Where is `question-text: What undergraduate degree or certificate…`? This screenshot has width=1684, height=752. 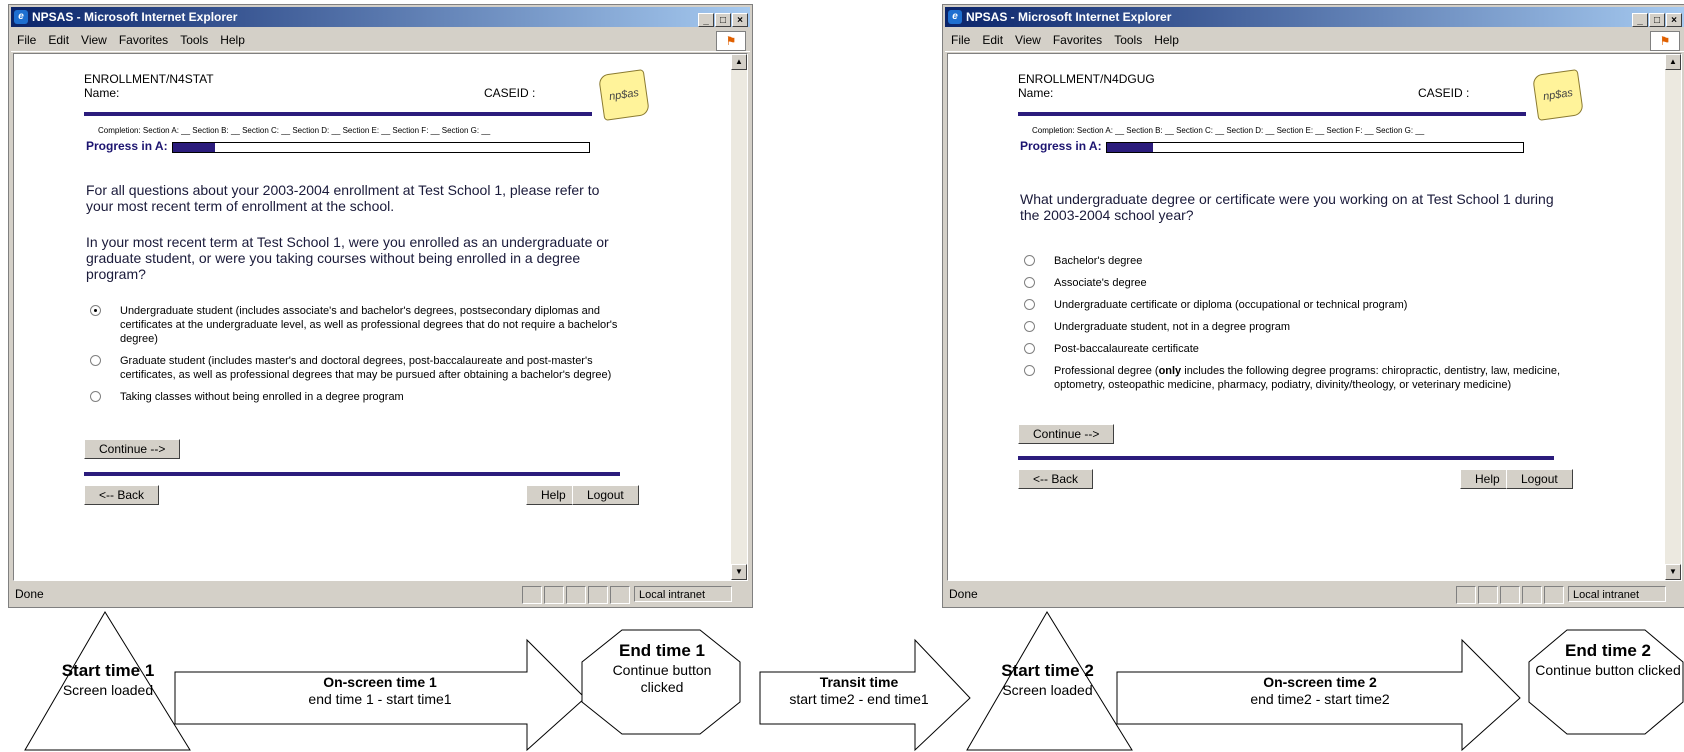
question-text: What undergraduate degree or certificate… is located at coordinates (1287, 207).